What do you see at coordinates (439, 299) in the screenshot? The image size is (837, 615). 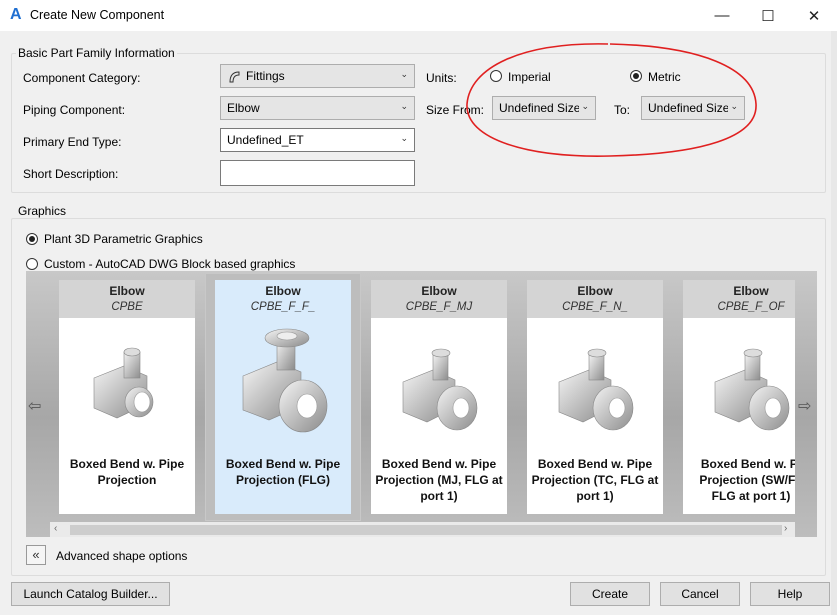 I see `card-header: Elbow CPBE_F_MJ` at bounding box center [439, 299].